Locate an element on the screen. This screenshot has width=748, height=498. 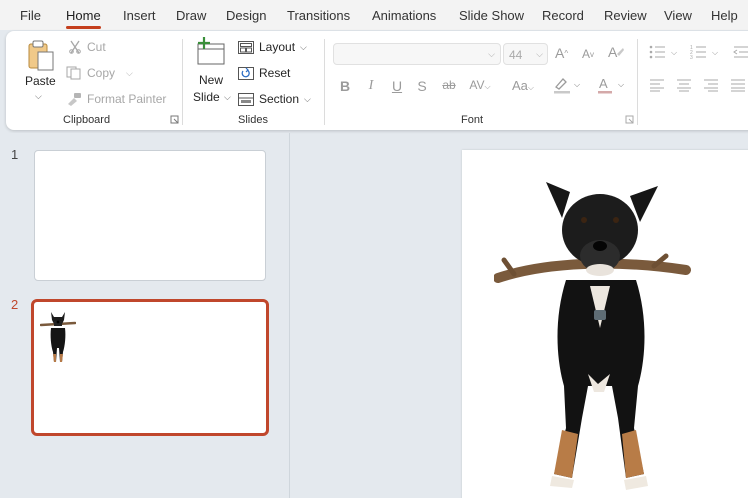
layout-icon is located at coordinates (246, 47).